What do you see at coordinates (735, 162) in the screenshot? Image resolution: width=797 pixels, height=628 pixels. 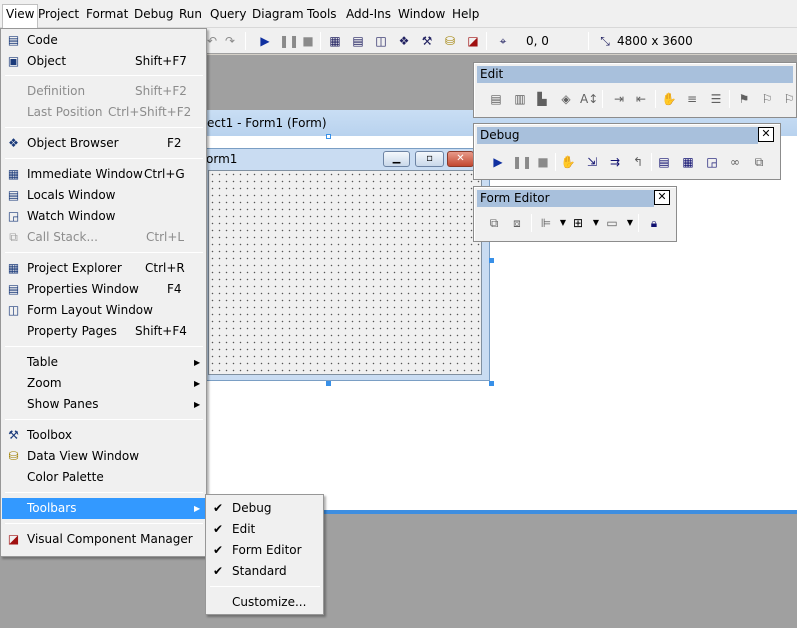 I see `quick-watch-icon: ∞` at bounding box center [735, 162].